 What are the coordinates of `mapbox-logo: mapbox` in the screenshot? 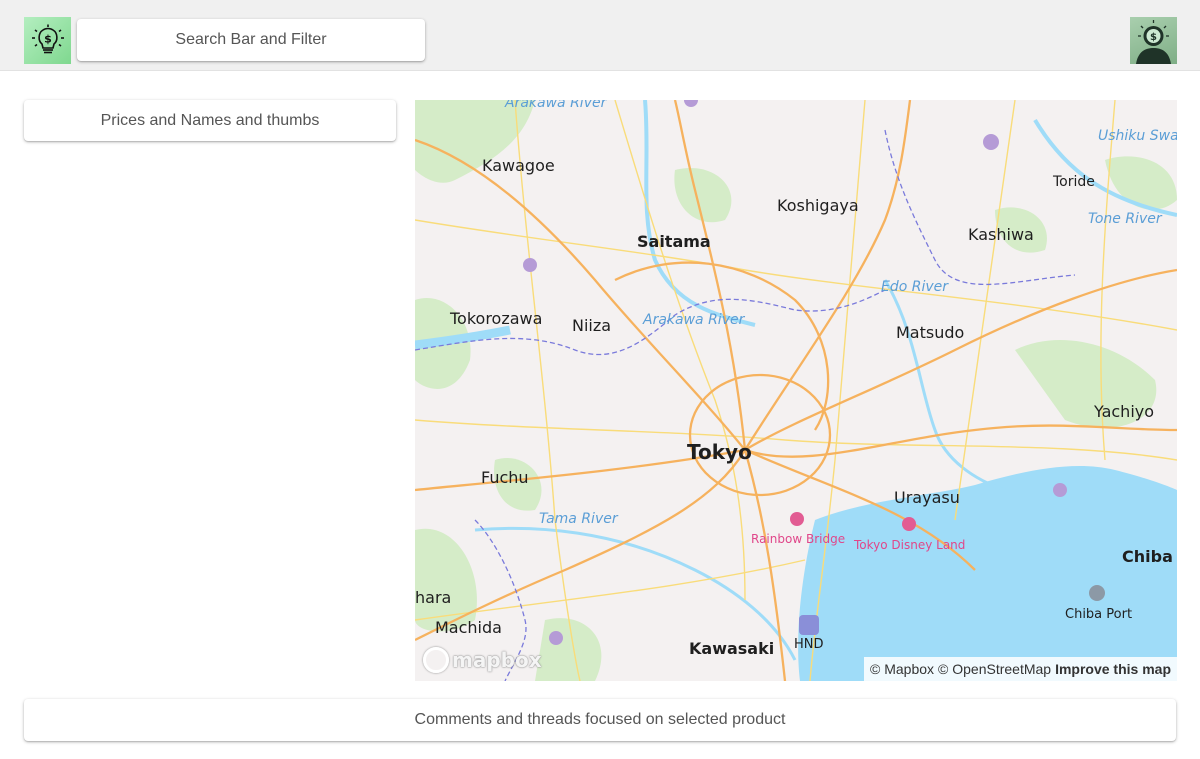 It's located at (482, 660).